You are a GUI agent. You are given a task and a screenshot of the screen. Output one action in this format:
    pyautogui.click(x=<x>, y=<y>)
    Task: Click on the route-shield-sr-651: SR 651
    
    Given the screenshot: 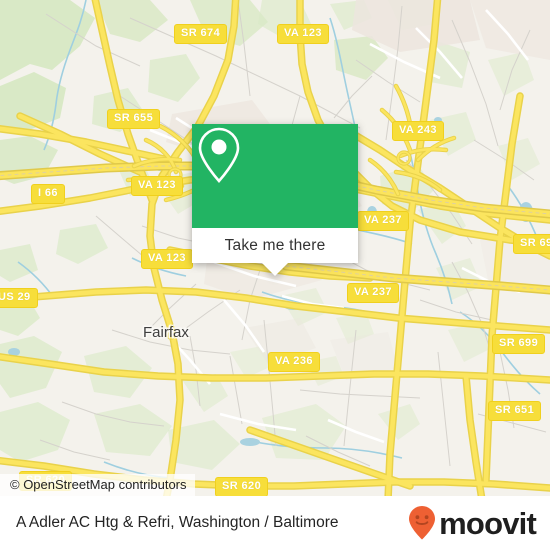 What is the action you would take?
    pyautogui.click(x=515, y=411)
    